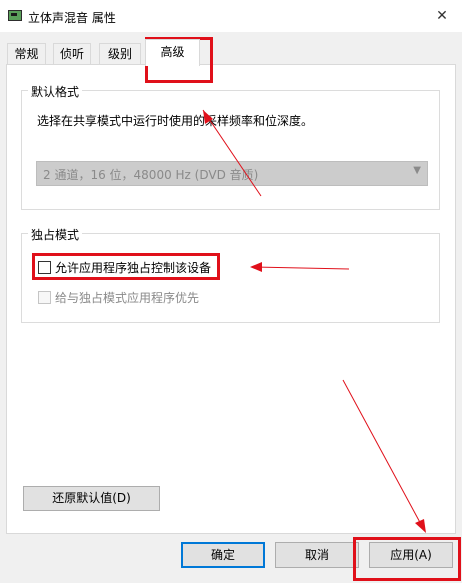  What do you see at coordinates (133, 267) in the screenshot?
I see `allow-exclusive-label: 允许应用程序独占控制该设备` at bounding box center [133, 267].